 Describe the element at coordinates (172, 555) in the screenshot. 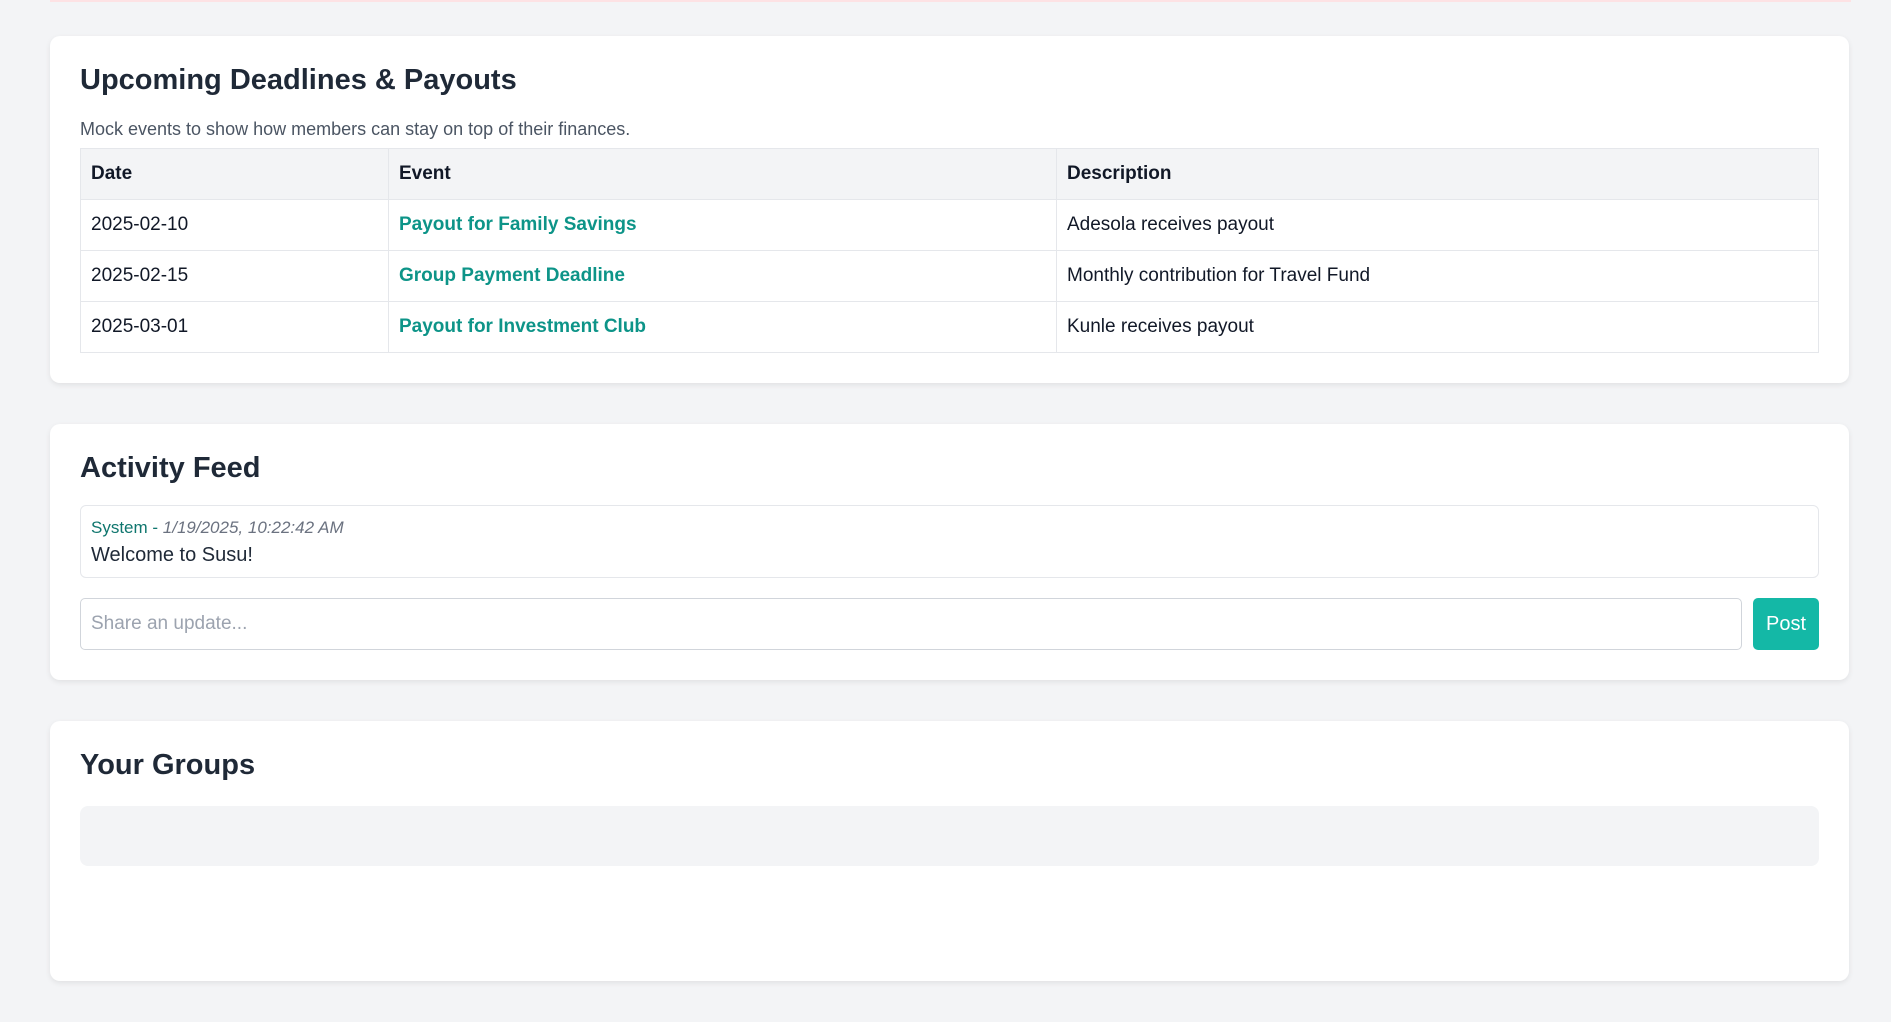

I see `feed-message: Welcome to Susu!` at that location.